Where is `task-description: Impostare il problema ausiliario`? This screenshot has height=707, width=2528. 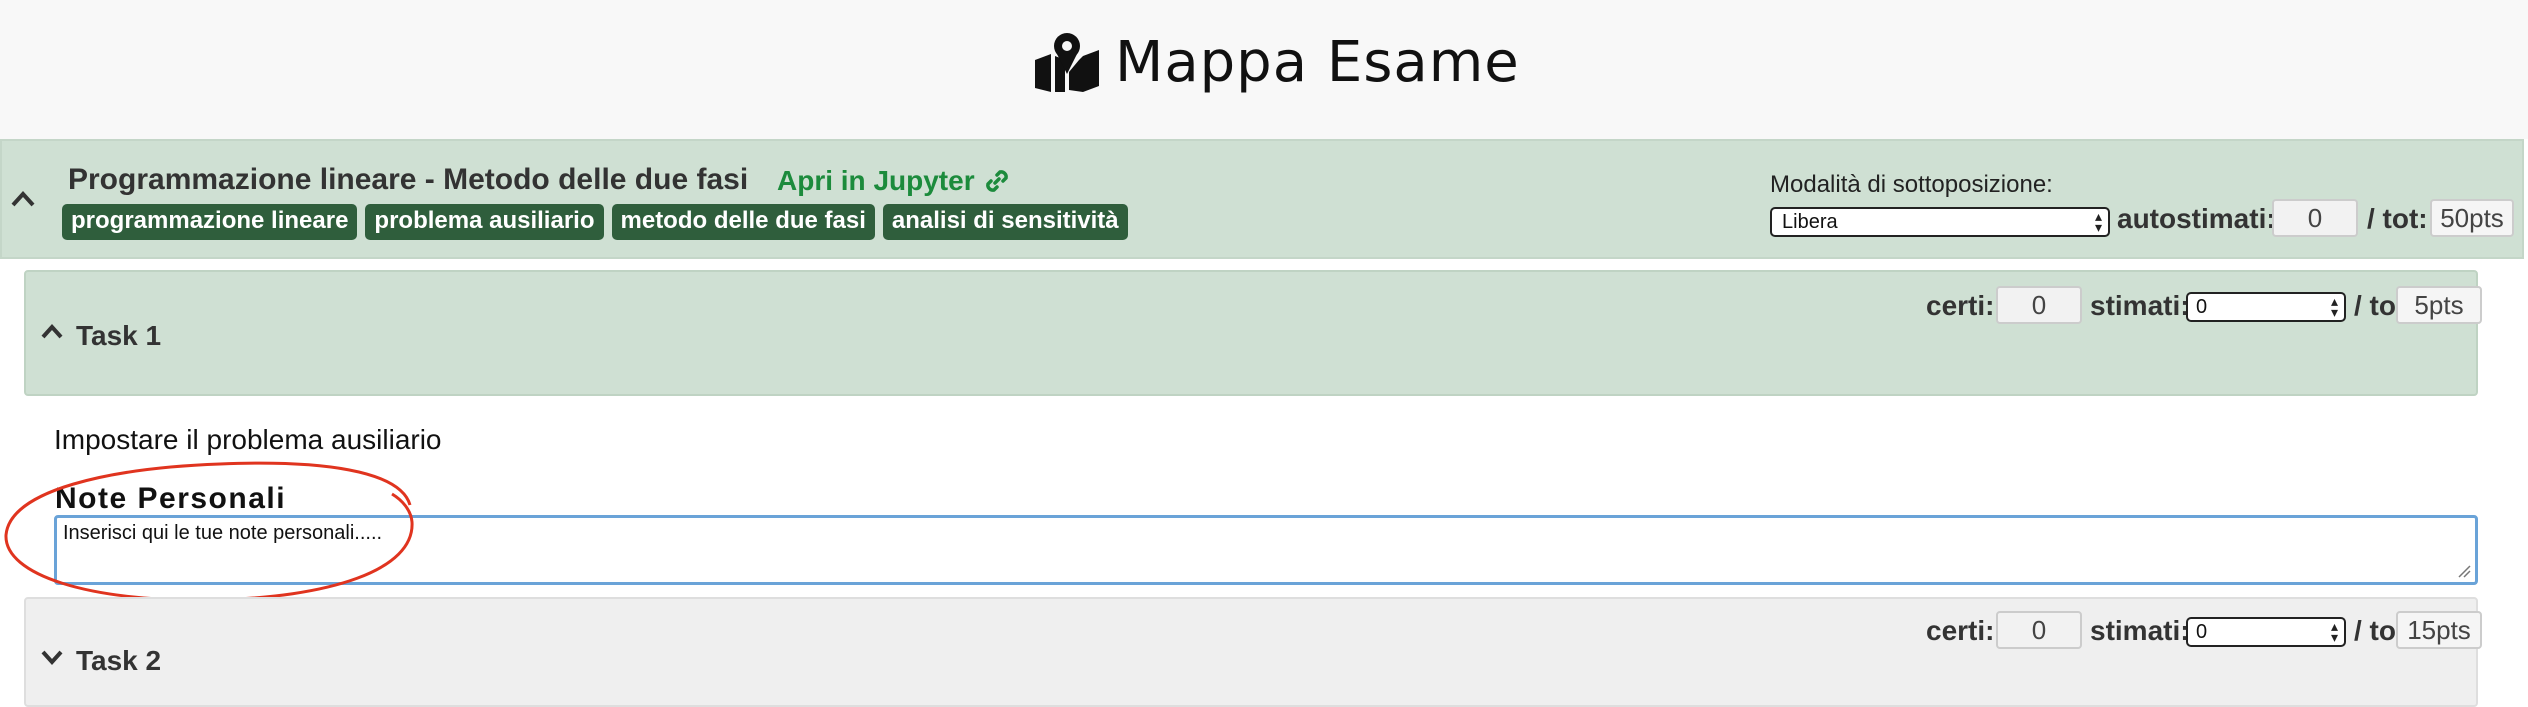
task-description: Impostare il problema ausiliario is located at coordinates (248, 439).